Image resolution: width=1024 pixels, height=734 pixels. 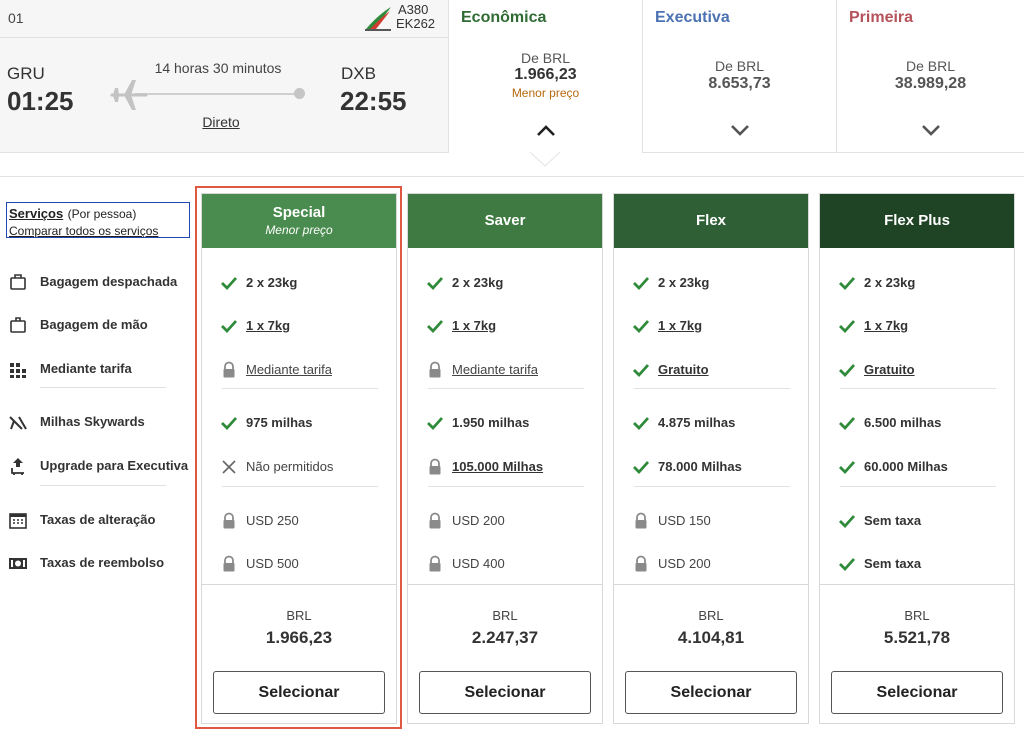 What do you see at coordinates (505, 637) in the screenshot?
I see `fare-price: 2.247,37` at bounding box center [505, 637].